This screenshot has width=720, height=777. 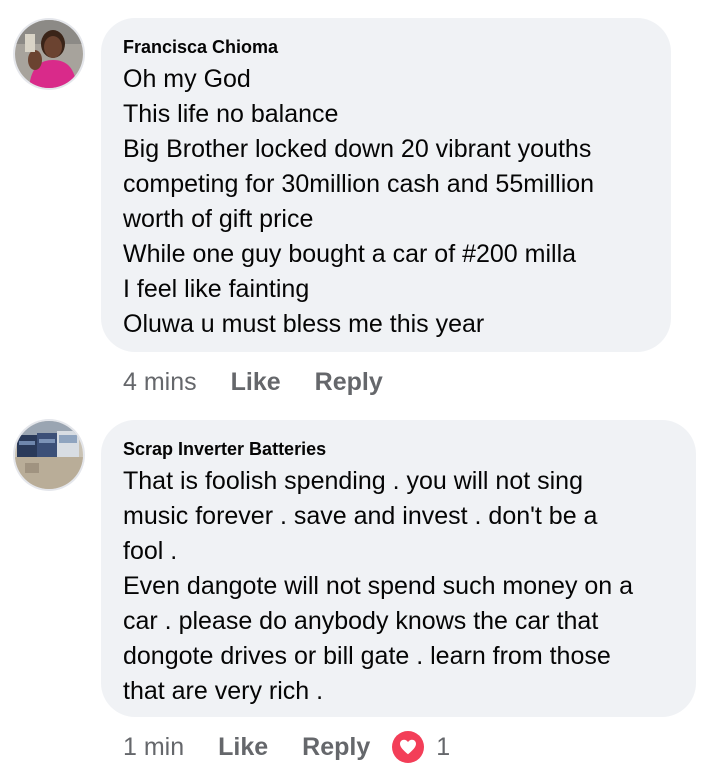 I want to click on reaction-count: 1, so click(x=443, y=746).